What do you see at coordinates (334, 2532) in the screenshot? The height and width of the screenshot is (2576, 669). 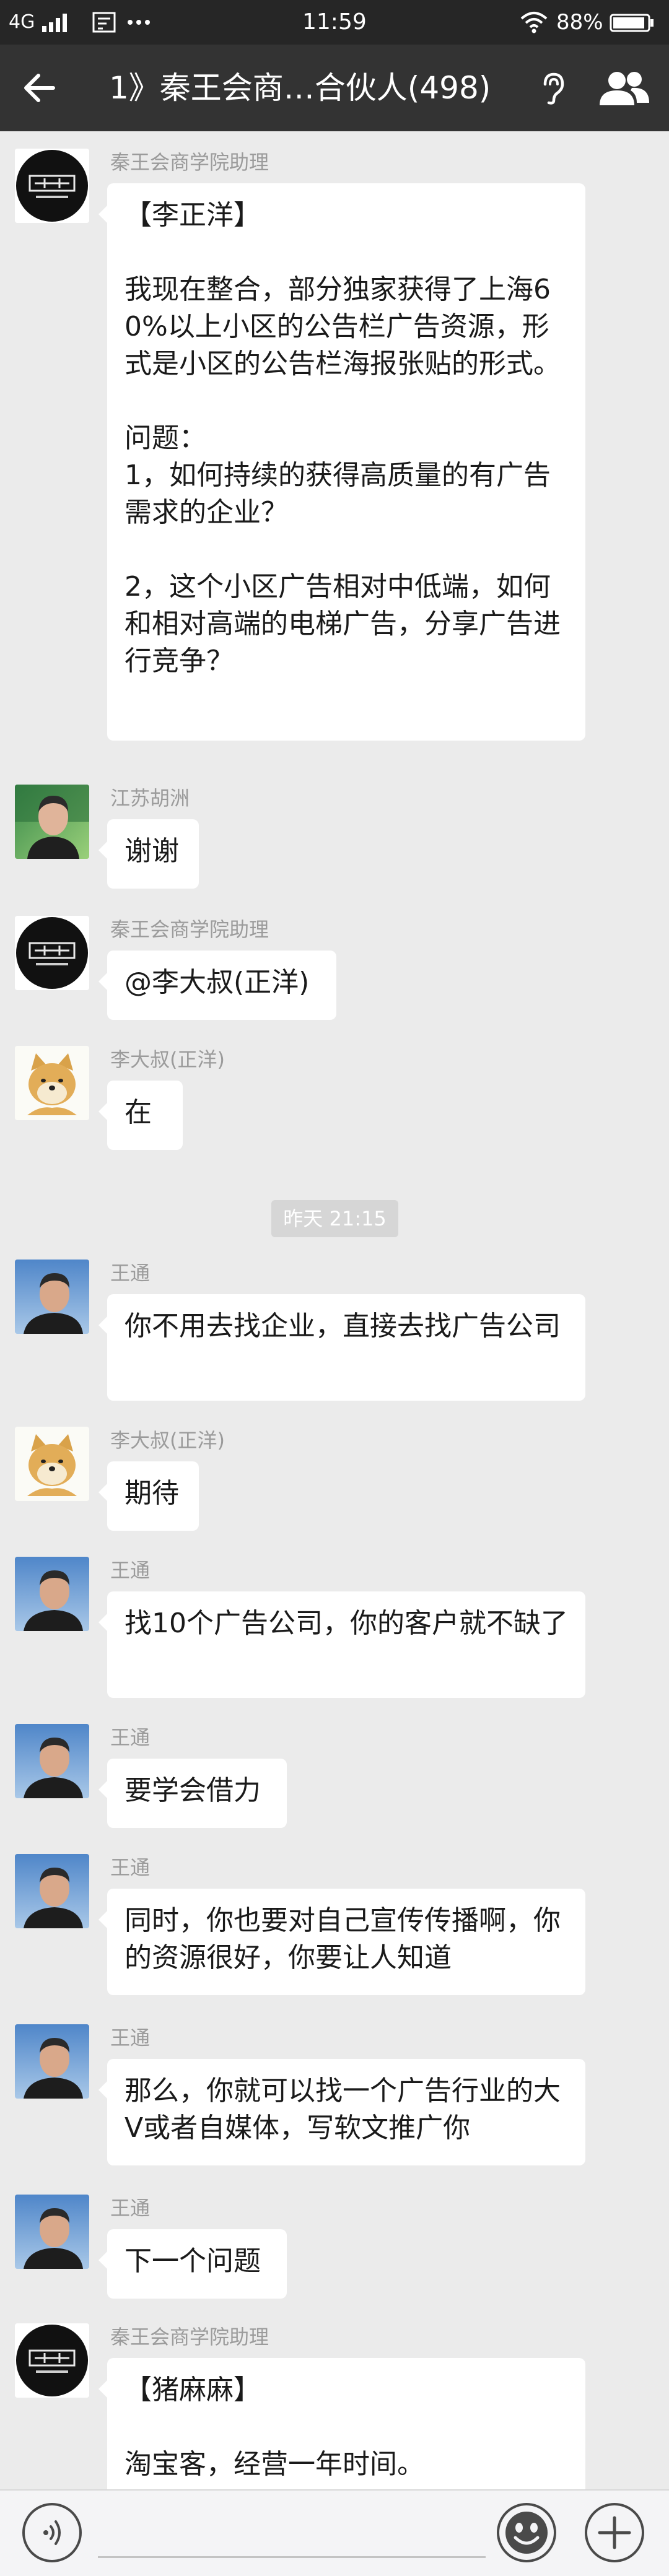 I see `input-bar` at bounding box center [334, 2532].